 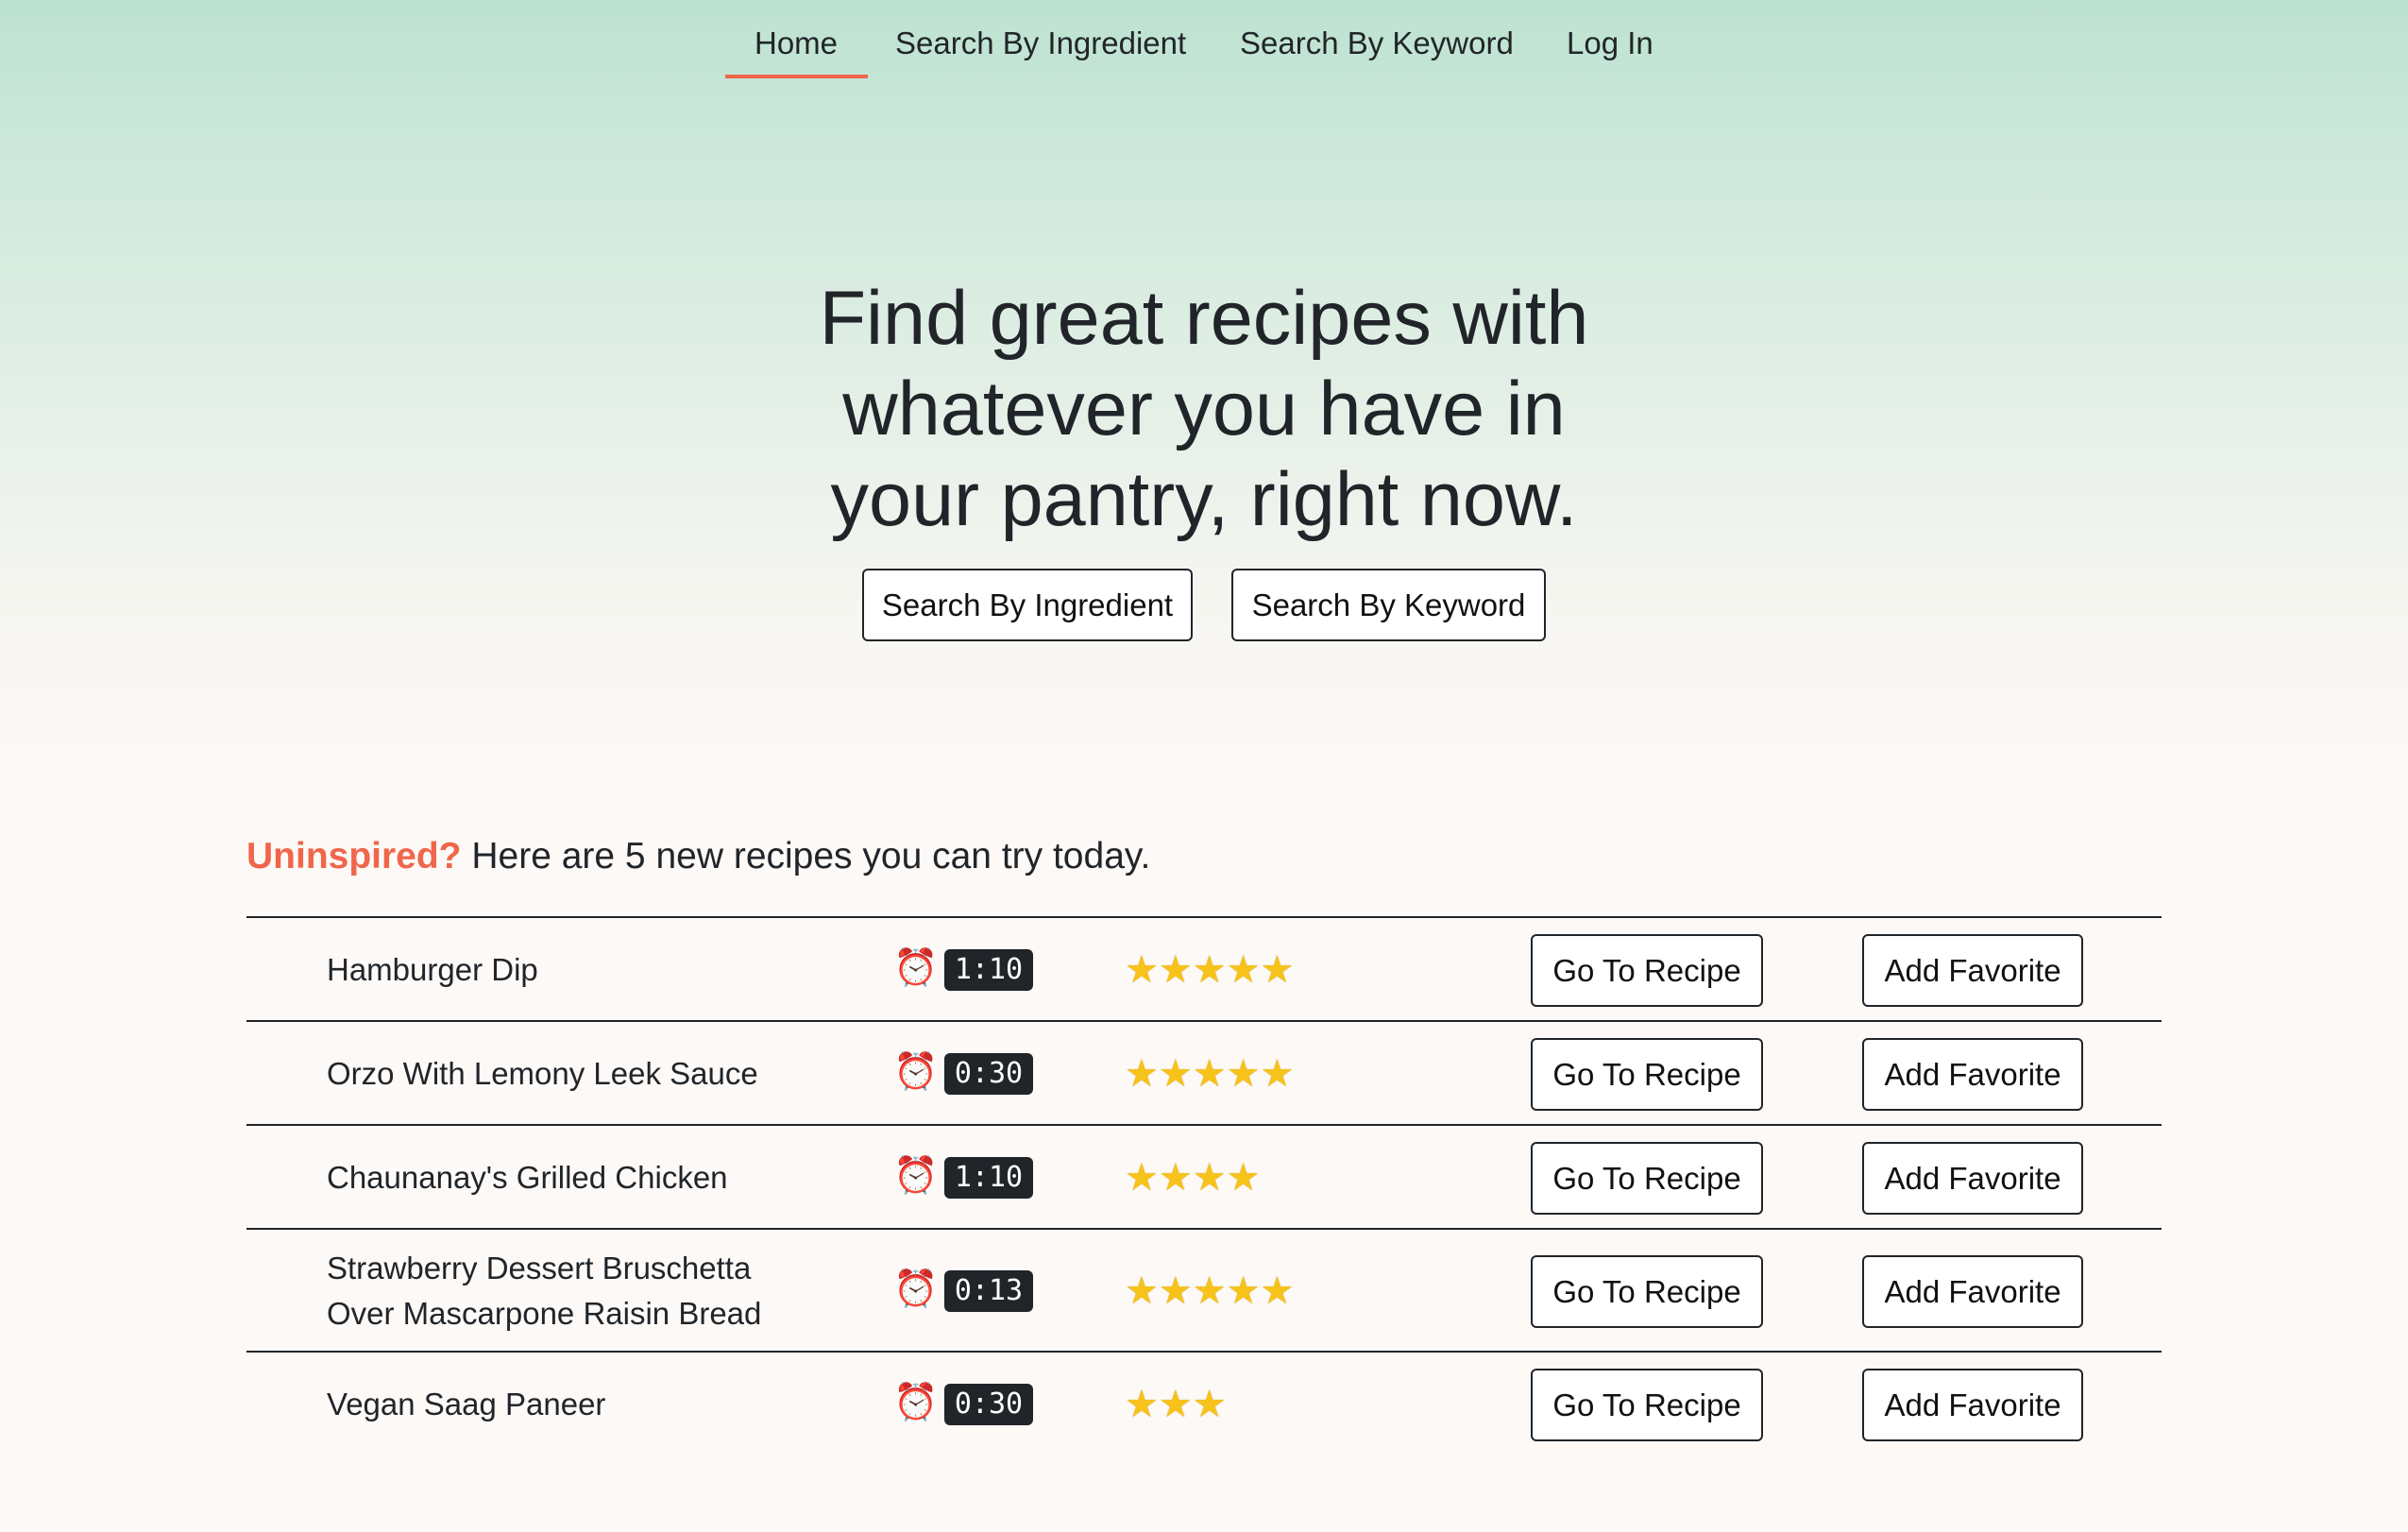 What do you see at coordinates (1204, 318) in the screenshot?
I see `hero-title-line: Find great recipes with` at bounding box center [1204, 318].